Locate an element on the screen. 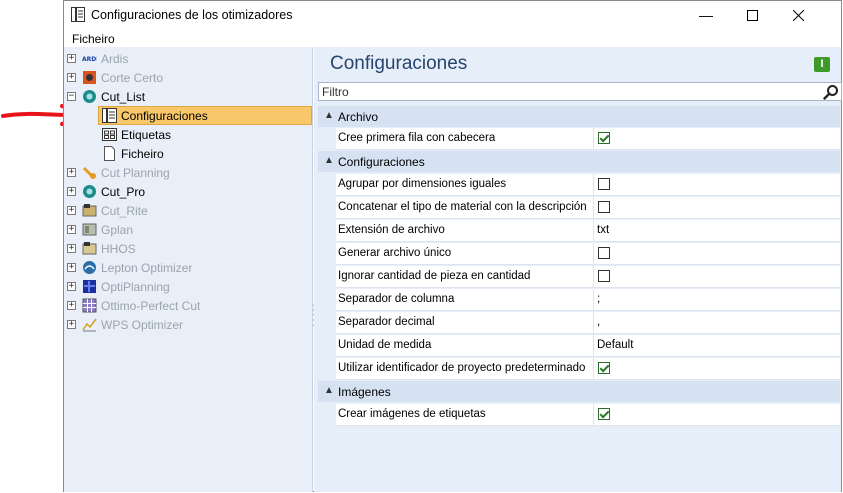  tree-item-label: Corte Certo is located at coordinates (132, 78).